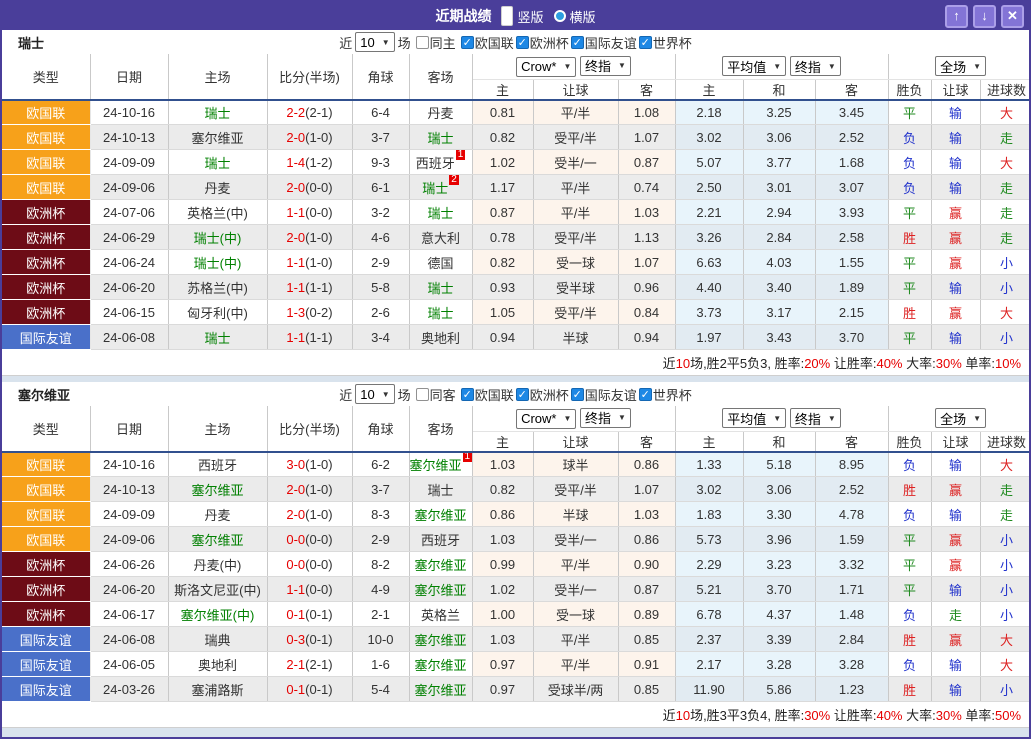 The width and height of the screenshot is (1031, 739). What do you see at coordinates (709, 689) in the screenshot?
I see `avg-odds-cell: 11.90` at bounding box center [709, 689].